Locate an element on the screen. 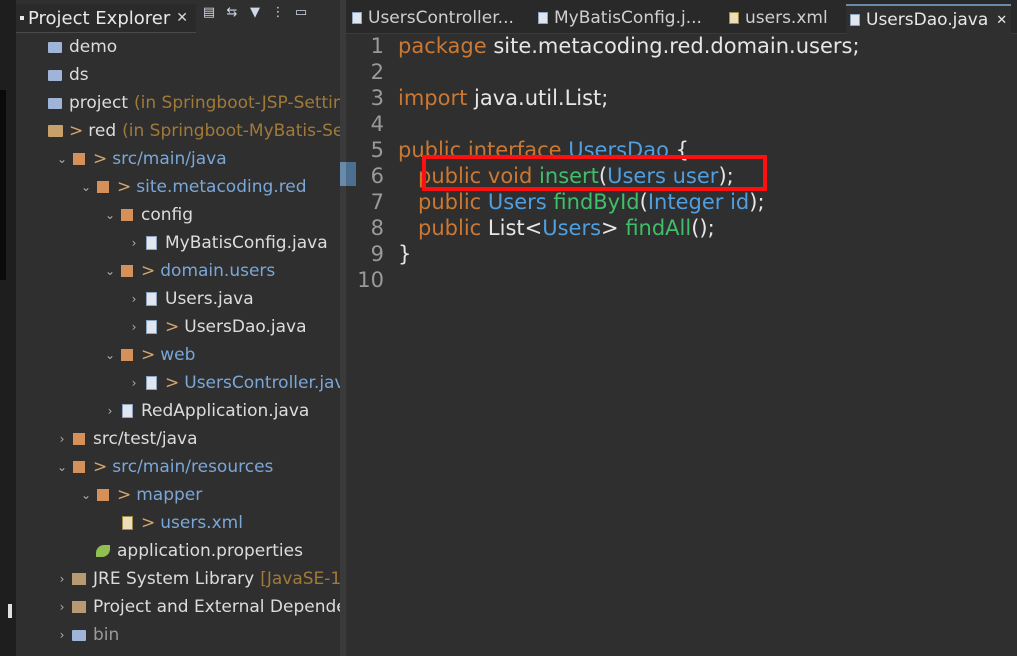 This screenshot has height=656, width=1017. tree-item: › > UsersController.java is located at coordinates (240, 383).